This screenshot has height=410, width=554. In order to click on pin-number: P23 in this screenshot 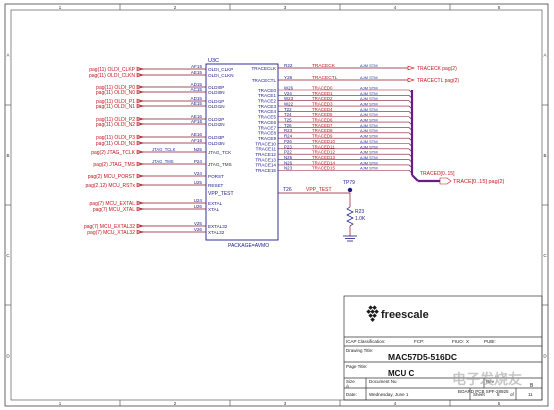, I will do `click(288, 146)`.